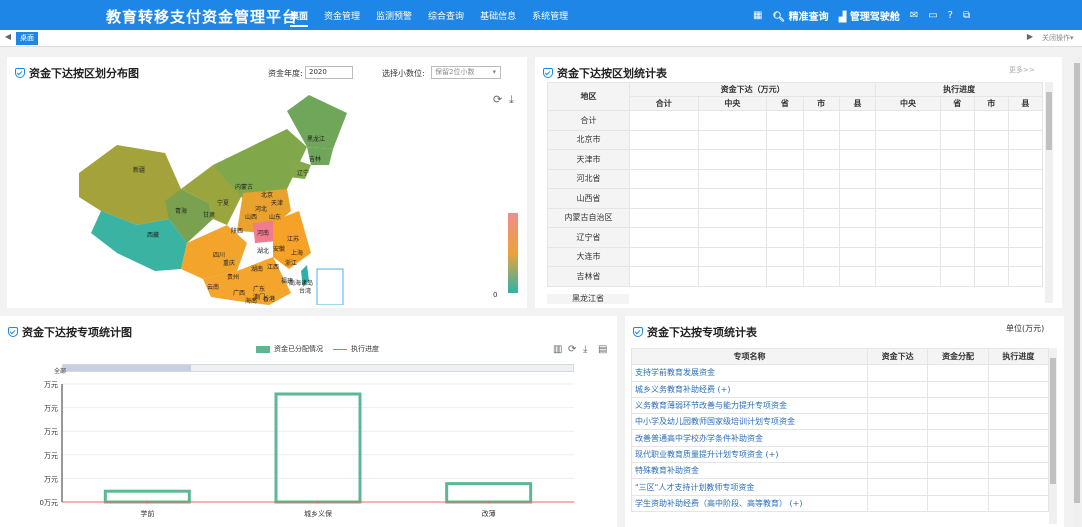 The image size is (1082, 527). What do you see at coordinates (394, 18) in the screenshot?
I see `nav-monitoring: 监测预警` at bounding box center [394, 18].